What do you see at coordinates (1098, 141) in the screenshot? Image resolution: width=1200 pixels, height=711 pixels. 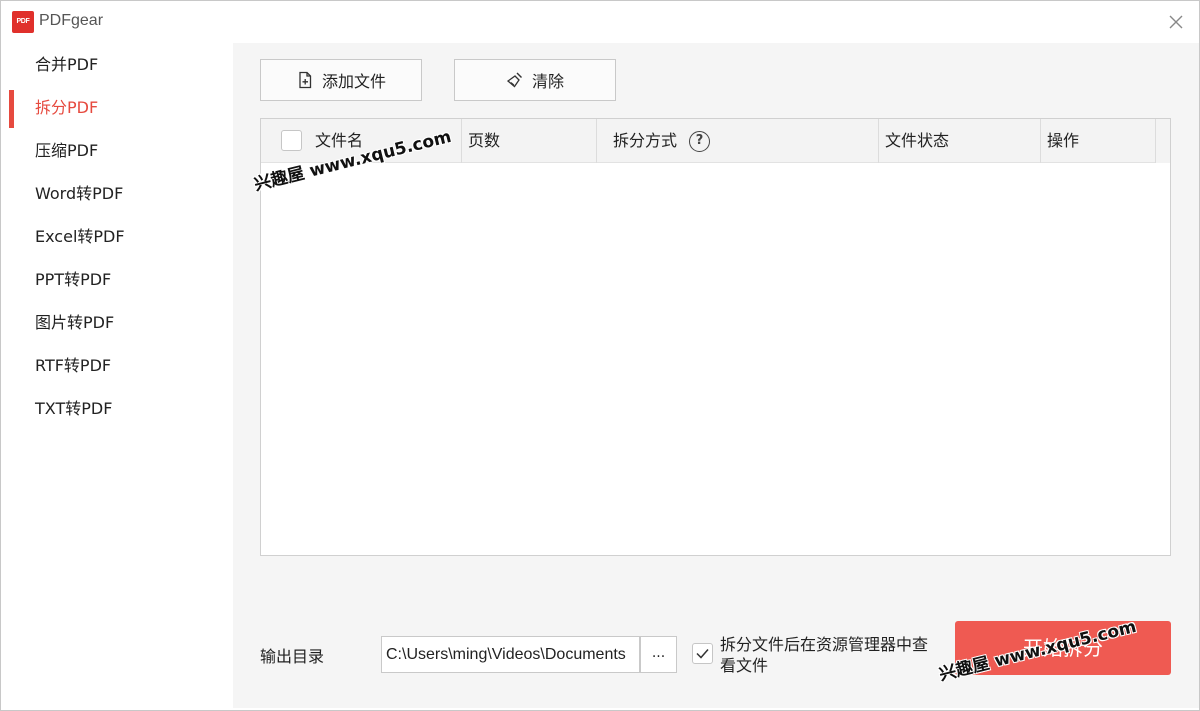 I see `column-header-actions: 操作` at bounding box center [1098, 141].